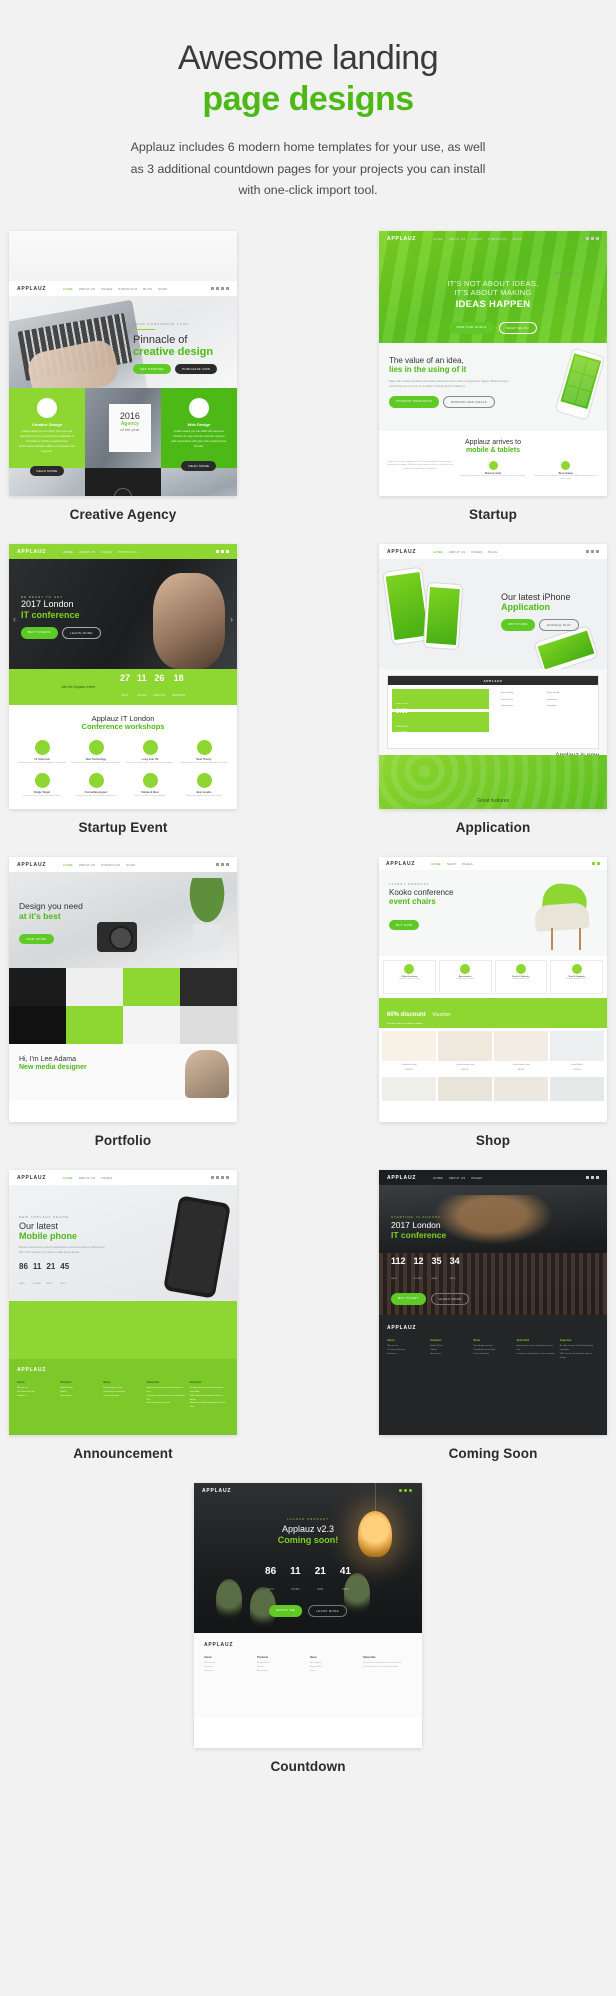 The image size is (616, 1996). I want to click on countdown-value: 35, so click(436, 1261).